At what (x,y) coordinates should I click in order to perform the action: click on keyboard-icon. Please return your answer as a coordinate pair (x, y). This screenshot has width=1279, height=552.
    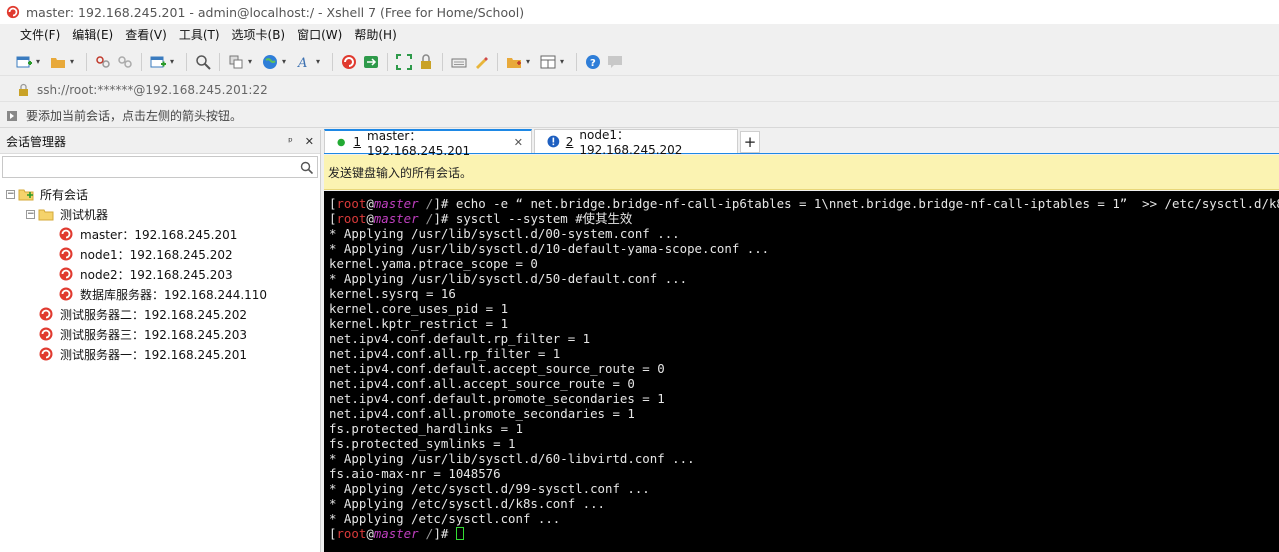
    Looking at the image, I should click on (459, 62).